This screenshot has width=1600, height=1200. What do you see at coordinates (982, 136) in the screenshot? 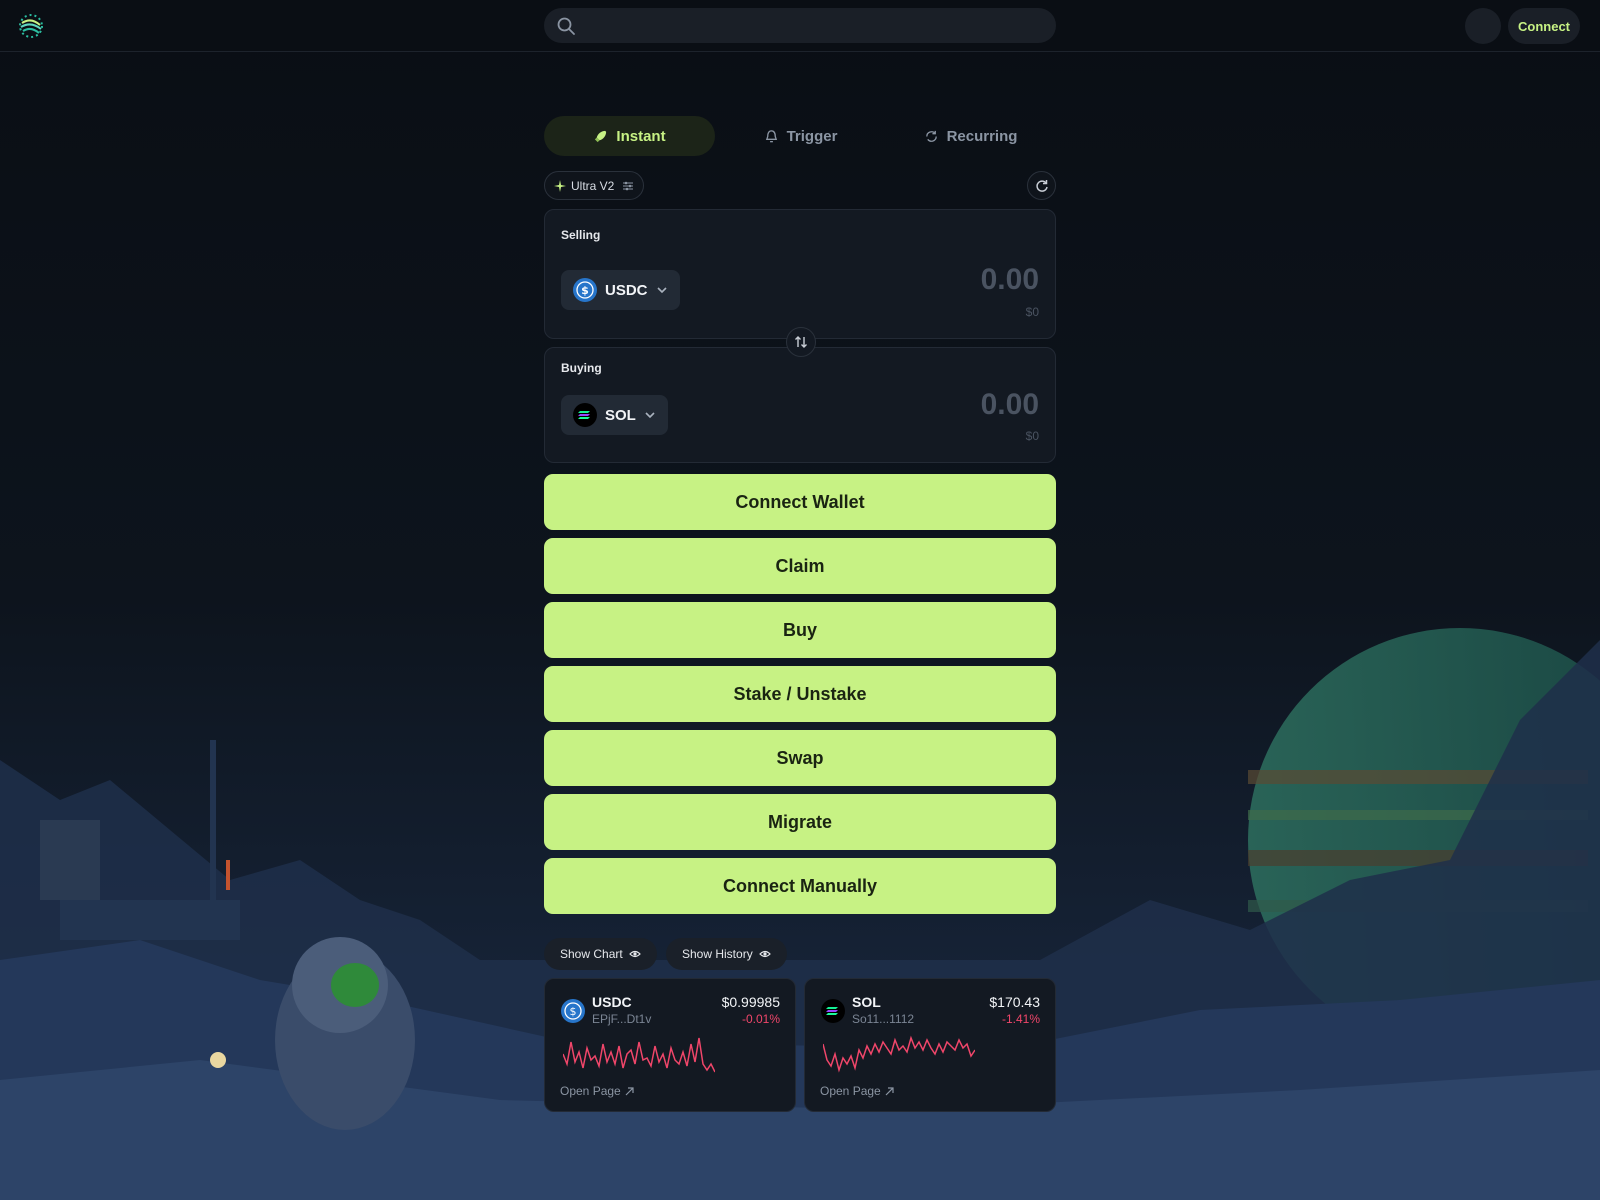
I see `tab-recurring-label: Recurring` at bounding box center [982, 136].